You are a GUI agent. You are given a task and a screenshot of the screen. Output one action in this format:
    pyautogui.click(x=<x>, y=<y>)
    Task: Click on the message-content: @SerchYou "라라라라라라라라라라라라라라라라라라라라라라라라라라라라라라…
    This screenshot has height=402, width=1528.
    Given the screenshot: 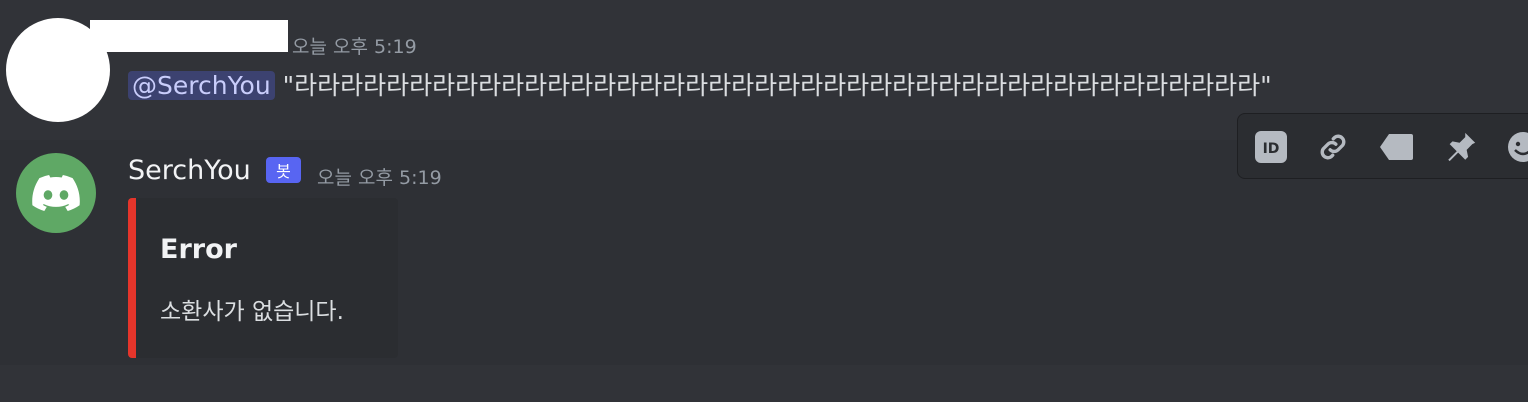 What is the action you would take?
    pyautogui.click(x=700, y=84)
    